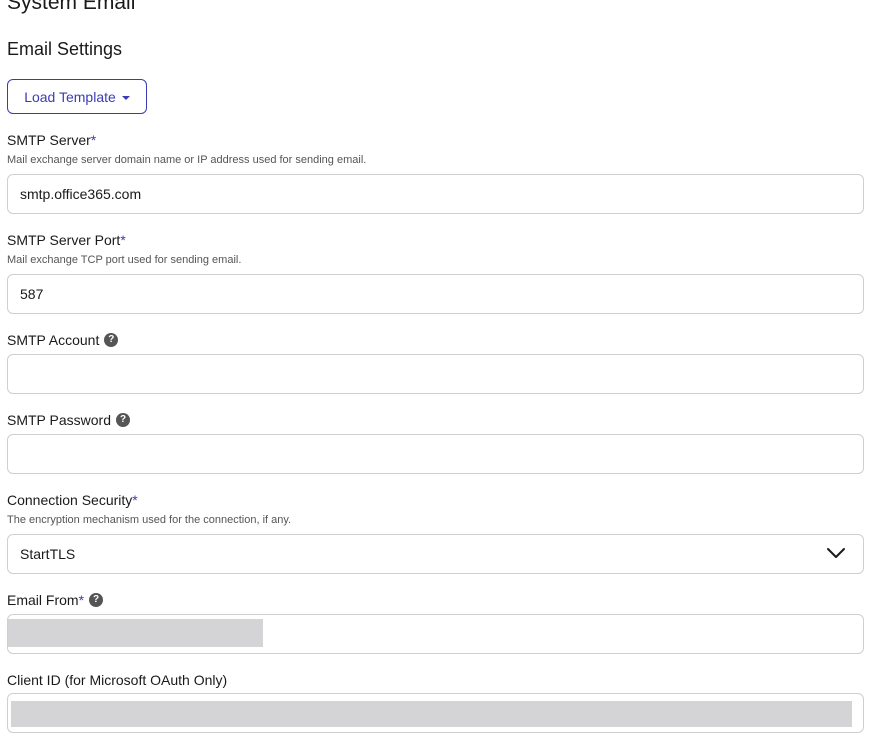  Describe the element at coordinates (435, 140) in the screenshot. I see `smtp-server-label-row: SMTP Server *` at that location.